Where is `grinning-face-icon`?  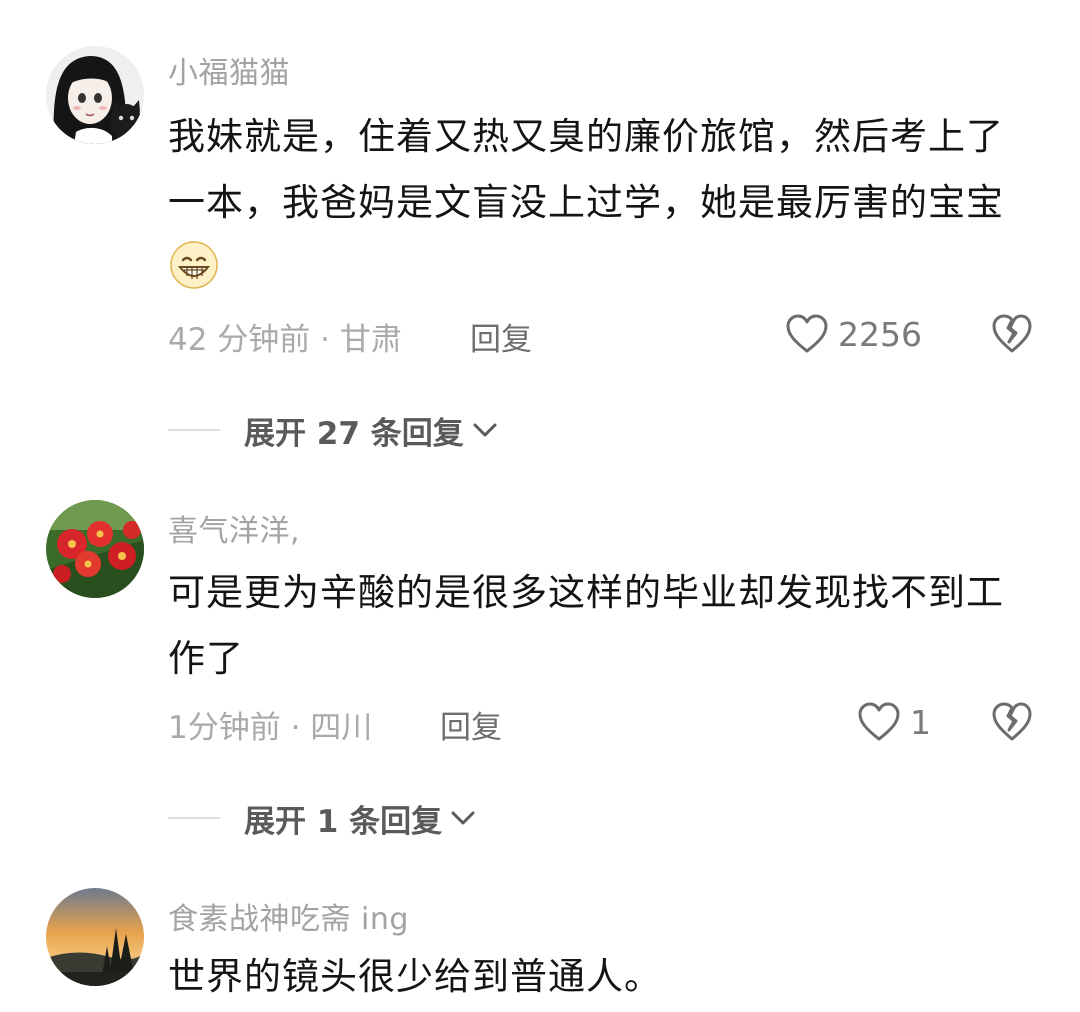
grinning-face-icon is located at coordinates (194, 265).